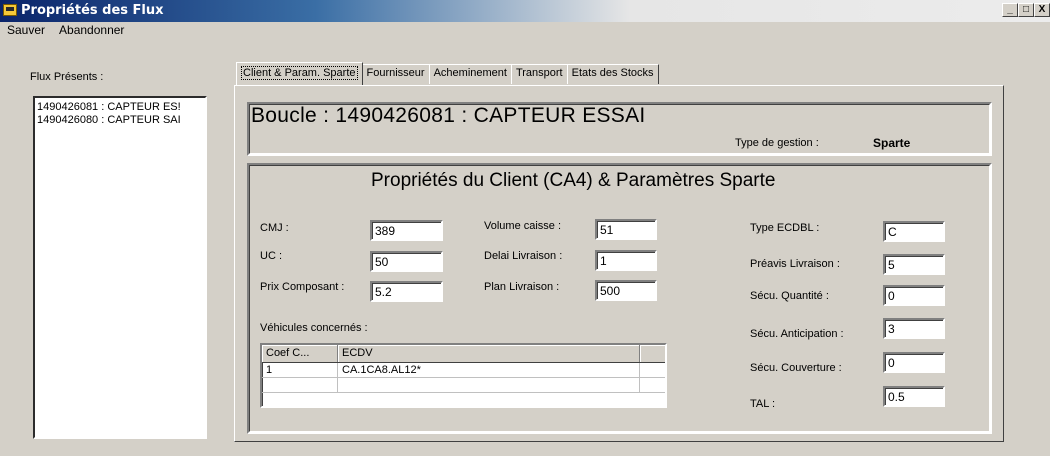 The image size is (1050, 456). What do you see at coordinates (626, 290) in the screenshot?
I see `plan-livraison-field: 500` at bounding box center [626, 290].